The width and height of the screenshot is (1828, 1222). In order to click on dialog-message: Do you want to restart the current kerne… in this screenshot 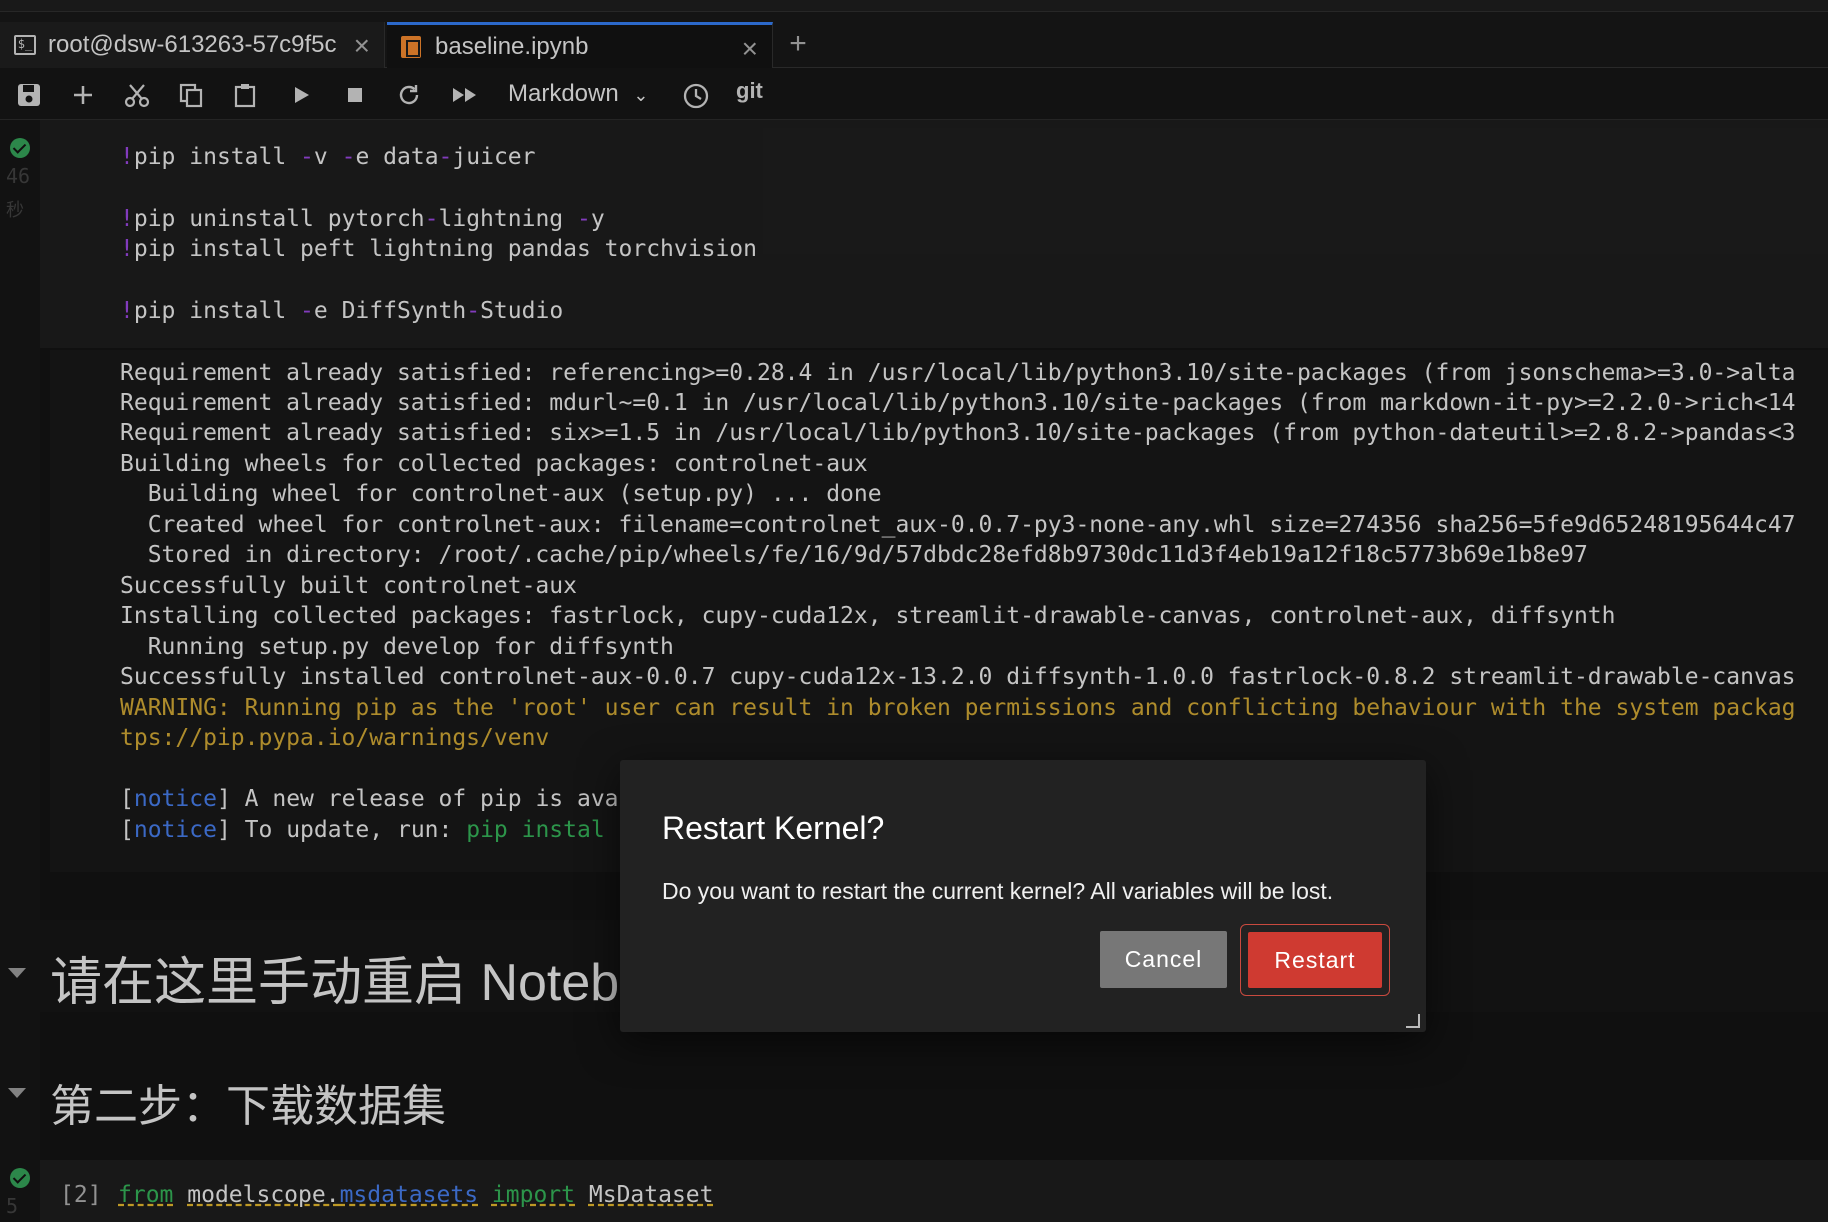, I will do `click(998, 891)`.